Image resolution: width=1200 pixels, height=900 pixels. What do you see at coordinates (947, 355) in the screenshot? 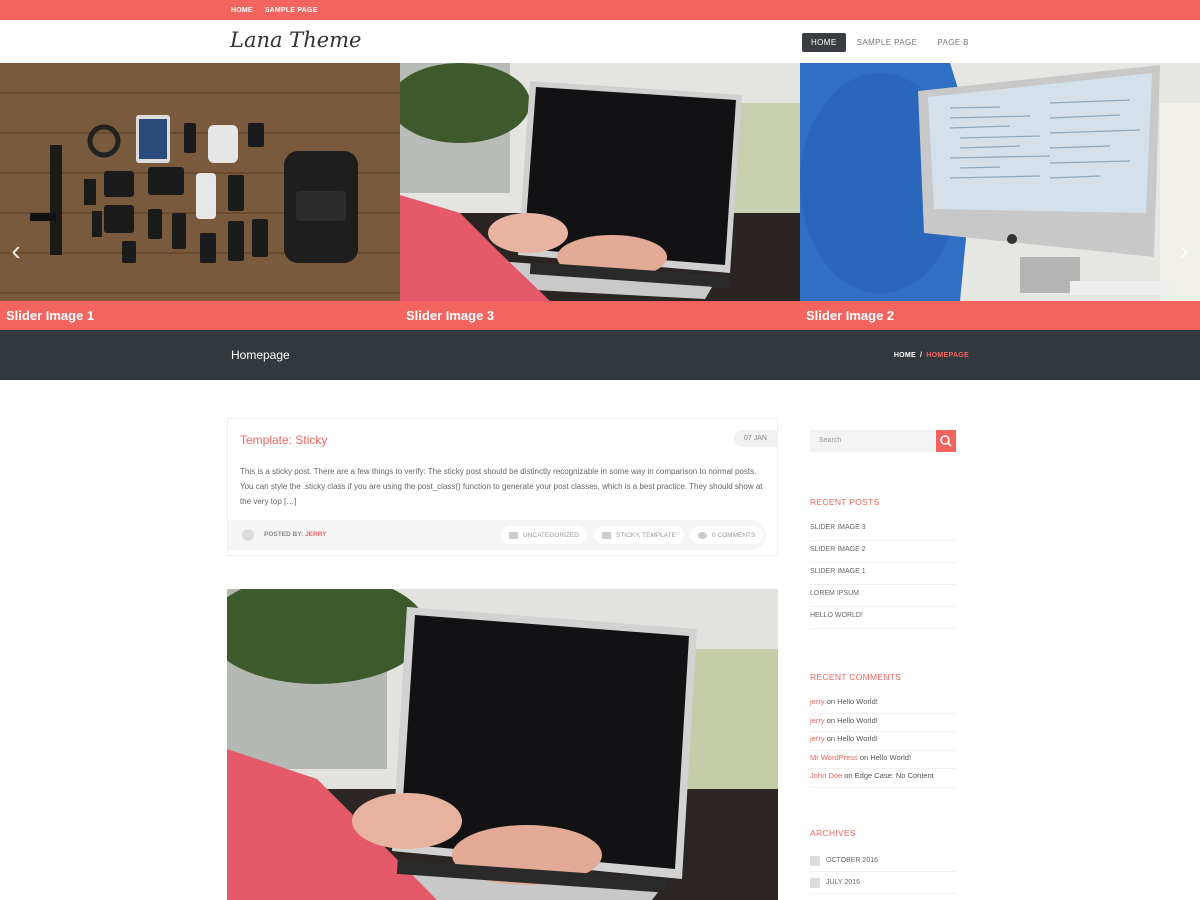
I see `breadcrumb-current: HOMEPAGE` at bounding box center [947, 355].